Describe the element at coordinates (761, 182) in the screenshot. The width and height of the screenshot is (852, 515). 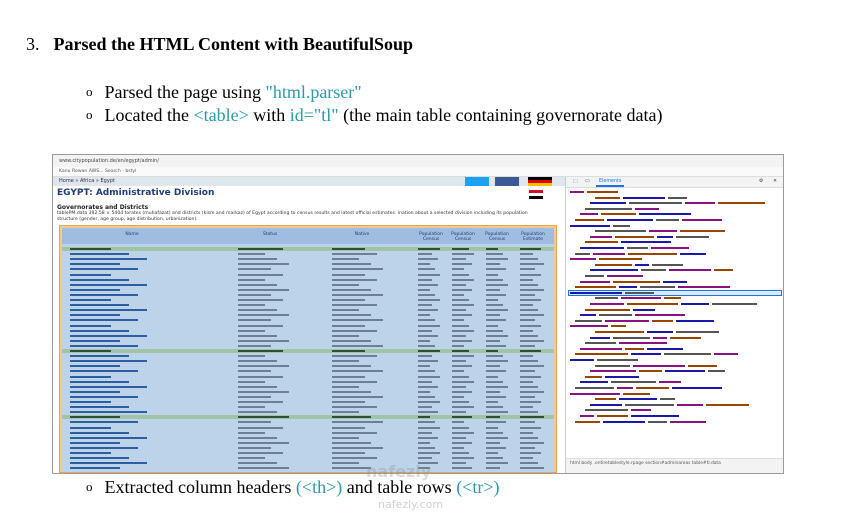
I see `gear-icon: ⚙` at that location.